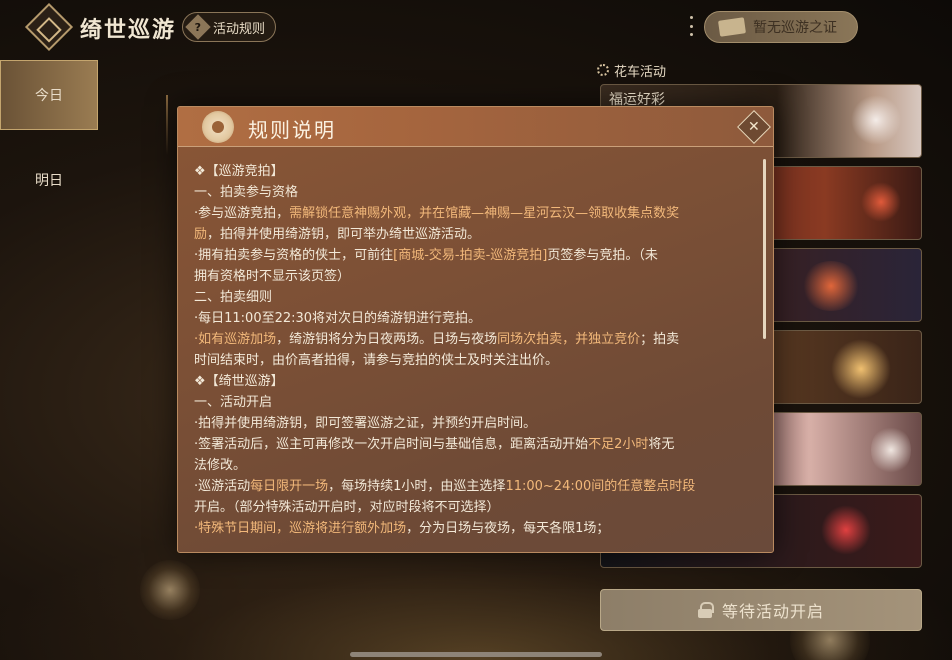 The height and width of the screenshot is (660, 952). What do you see at coordinates (344, 234) in the screenshot?
I see `rules-text-segment: ，拍得并使用绮游钥，即可举办绮世巡游活动。` at bounding box center [344, 234].